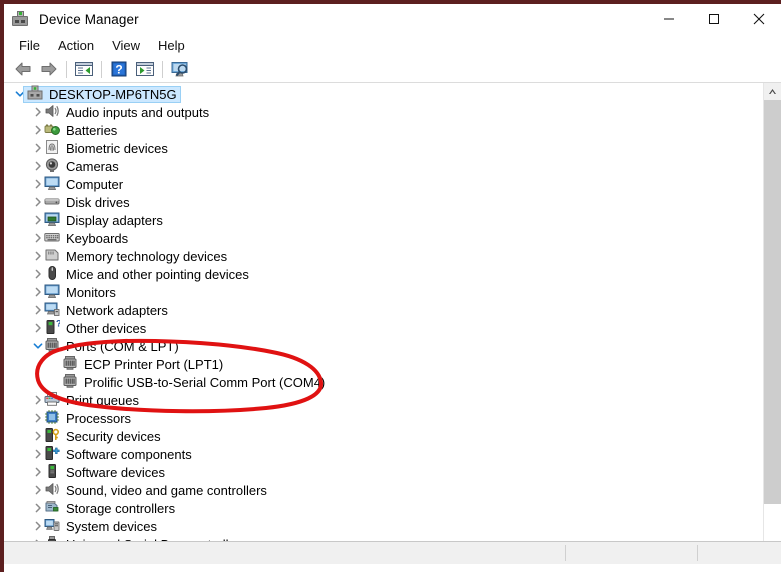 This screenshot has height=576, width=781. What do you see at coordinates (53, 220) in the screenshot?
I see `display-adapter-icon` at bounding box center [53, 220].